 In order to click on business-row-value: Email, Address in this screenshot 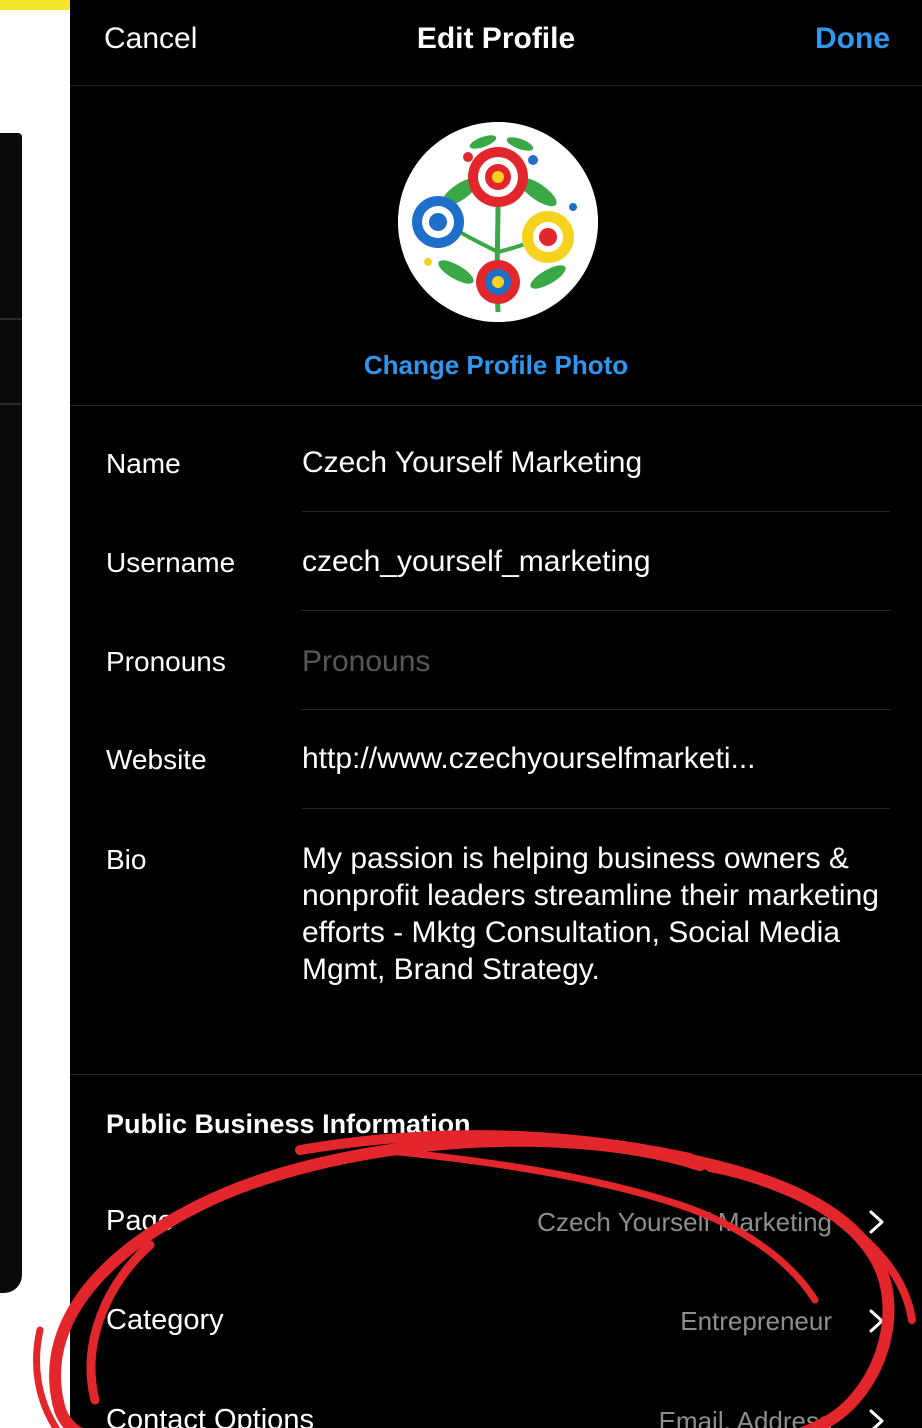, I will do `click(745, 1417)`.